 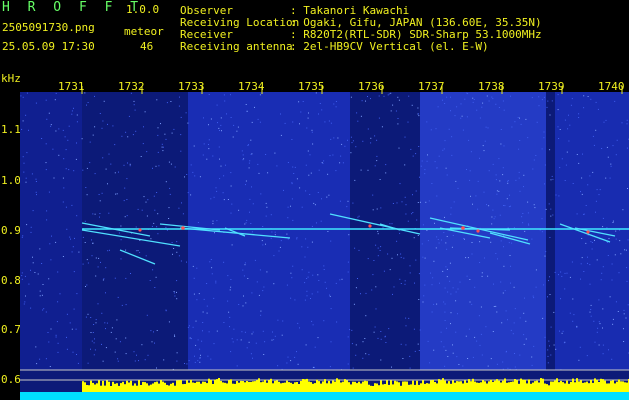 What do you see at coordinates (11, 180) in the screenshot?
I see `y-tick-label: 1.0` at bounding box center [11, 180].